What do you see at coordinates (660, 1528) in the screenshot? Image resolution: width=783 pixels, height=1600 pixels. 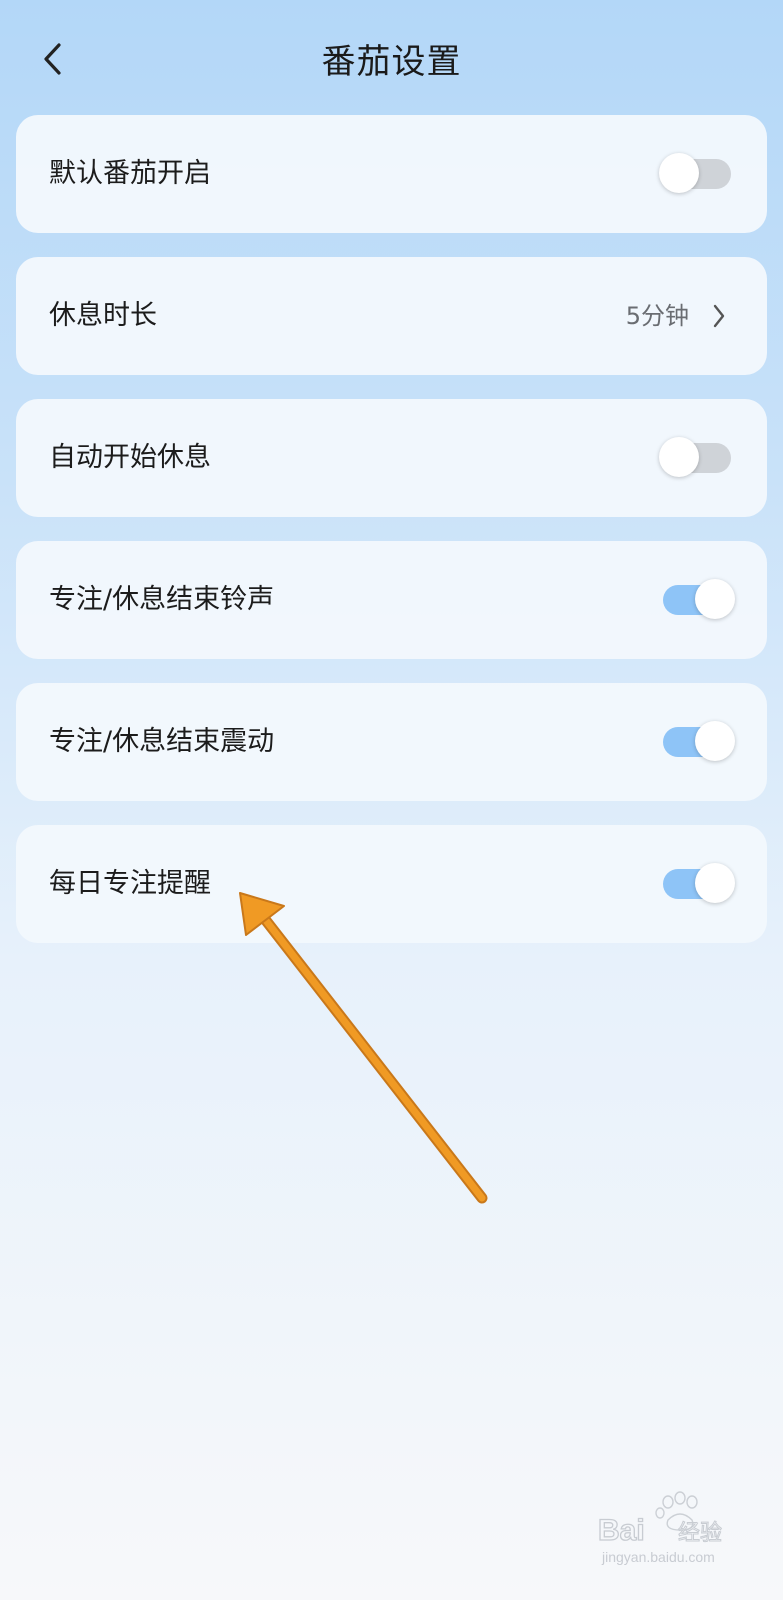 I see `baidu-jingyan-watermark: Bai 经验 jingyan.baidu.com` at bounding box center [660, 1528].